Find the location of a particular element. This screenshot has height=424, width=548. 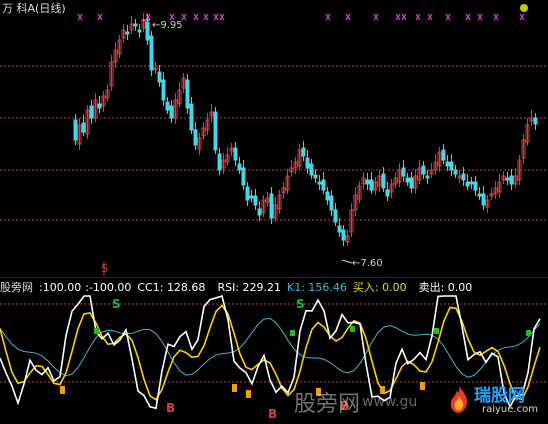

cc1-value: CC1: 128.68 is located at coordinates (171, 287).